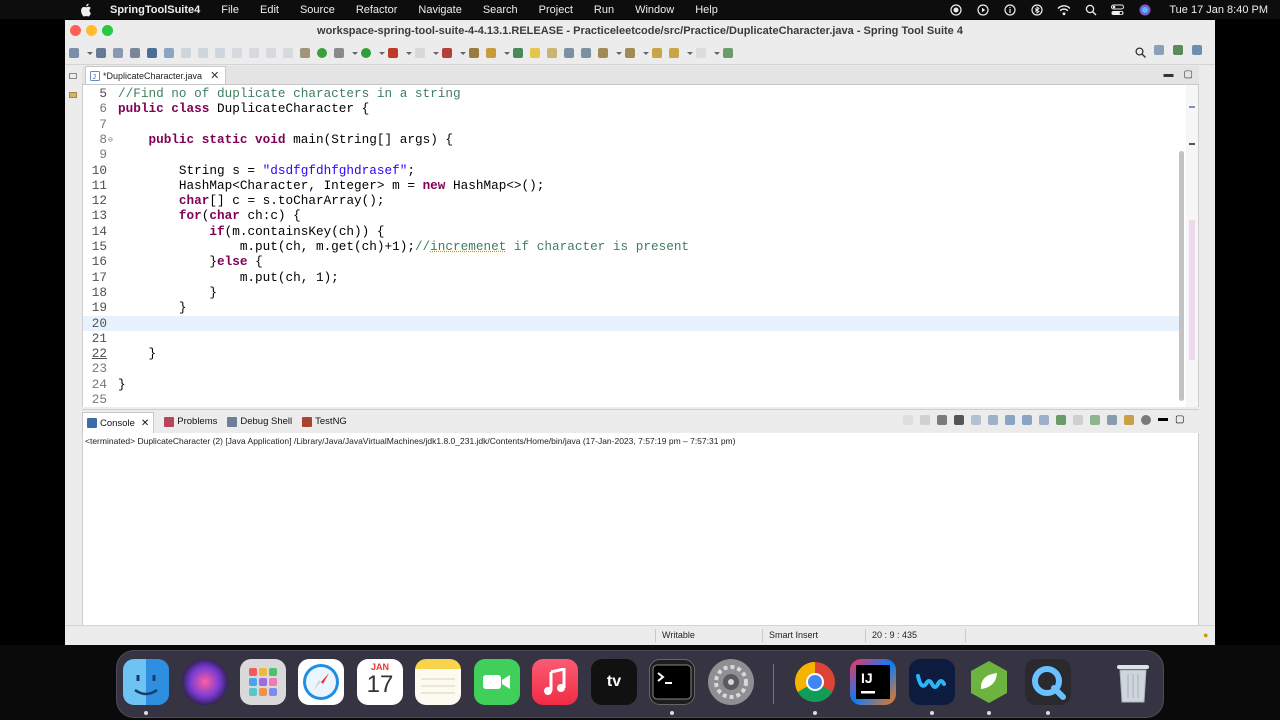 Image resolution: width=1280 pixels, height=720 pixels. What do you see at coordinates (1205, 635) in the screenshot?
I see `tip-bulb-icon: ●` at bounding box center [1205, 635].